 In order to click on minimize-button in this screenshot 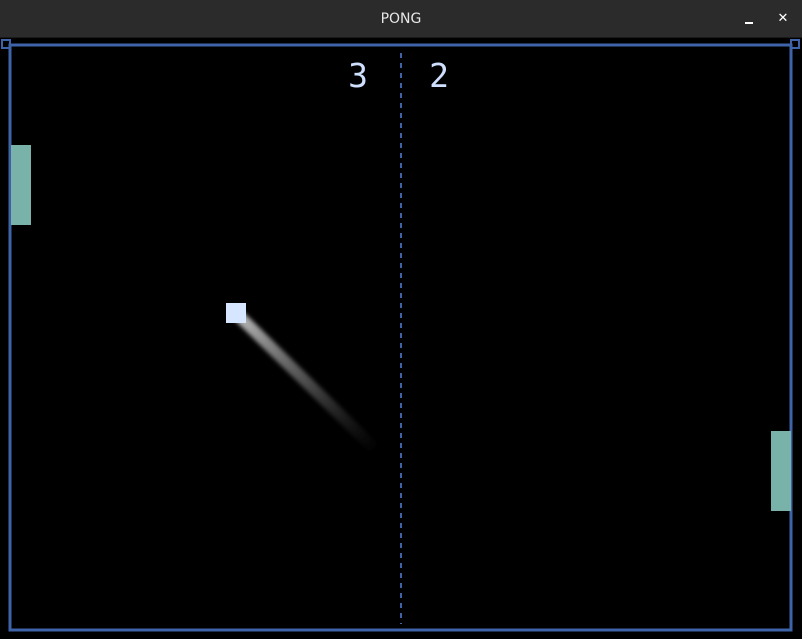, I will do `click(749, 19)`.